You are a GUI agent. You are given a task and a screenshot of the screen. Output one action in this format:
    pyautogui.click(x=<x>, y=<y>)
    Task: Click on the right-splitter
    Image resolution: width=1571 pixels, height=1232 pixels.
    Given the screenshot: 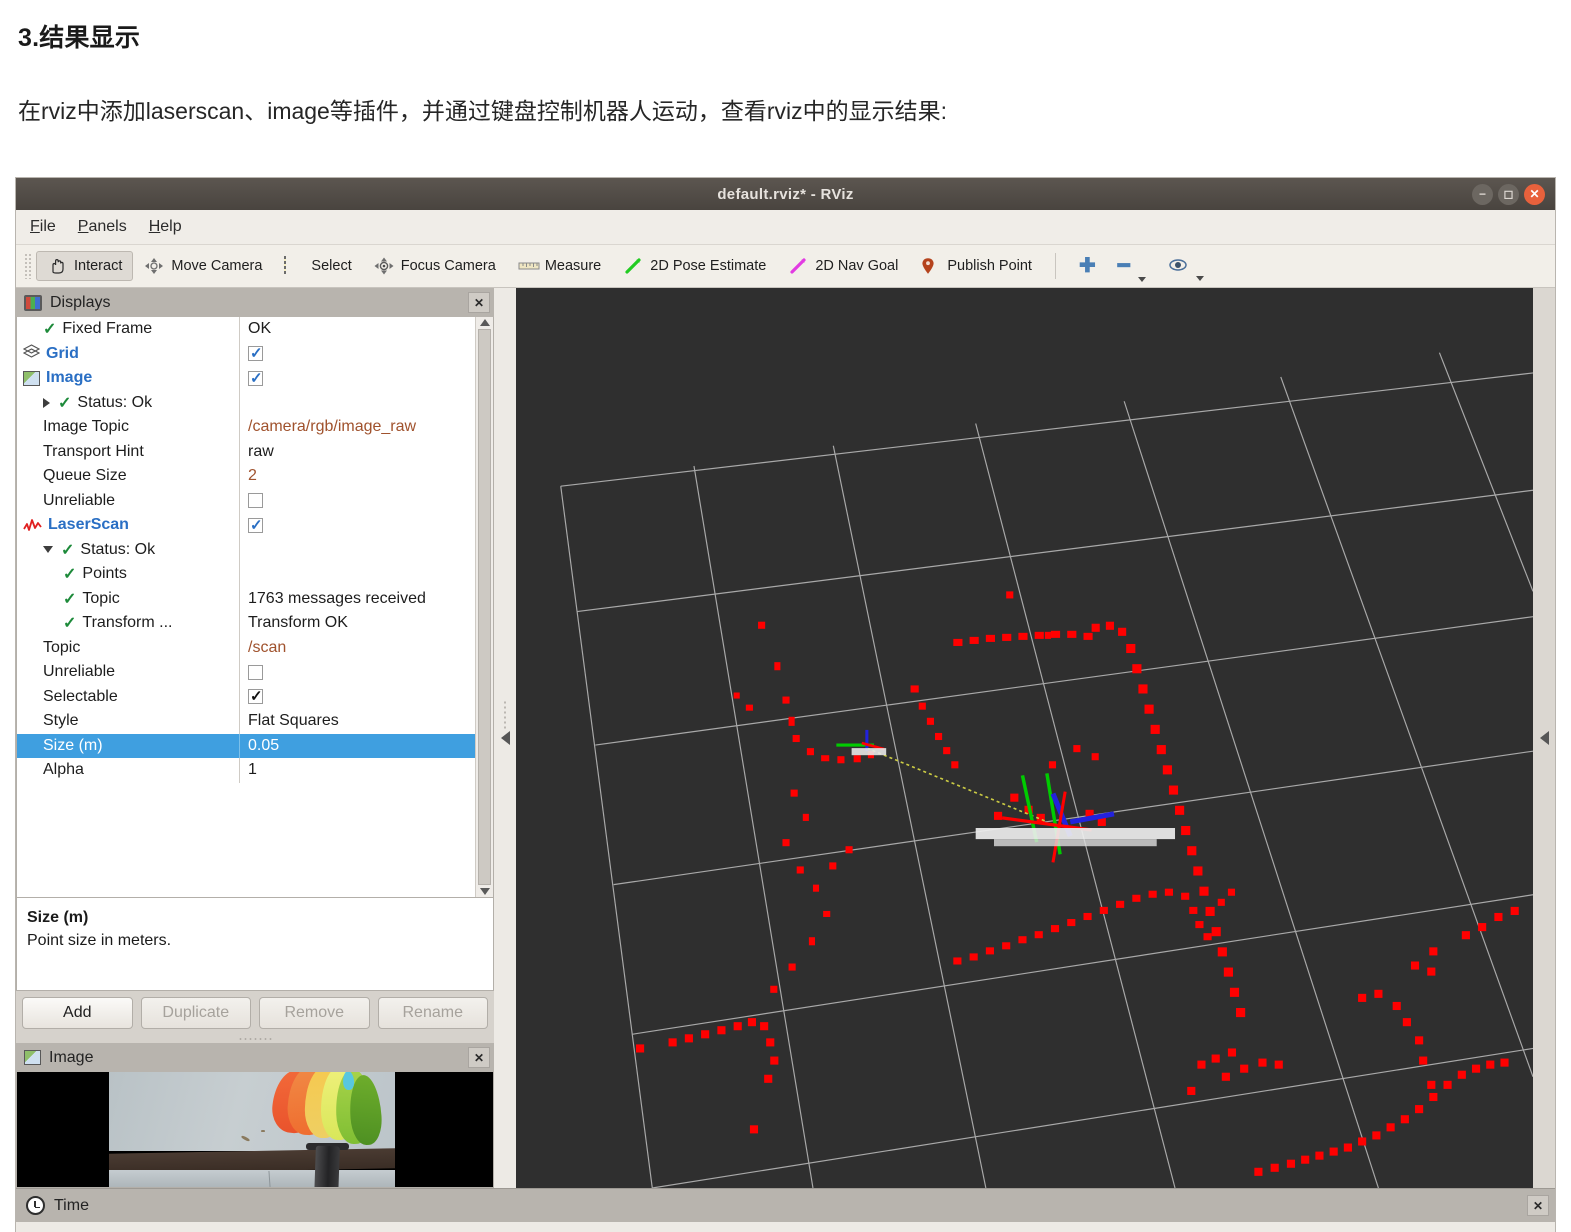 What is the action you would take?
    pyautogui.click(x=1544, y=738)
    